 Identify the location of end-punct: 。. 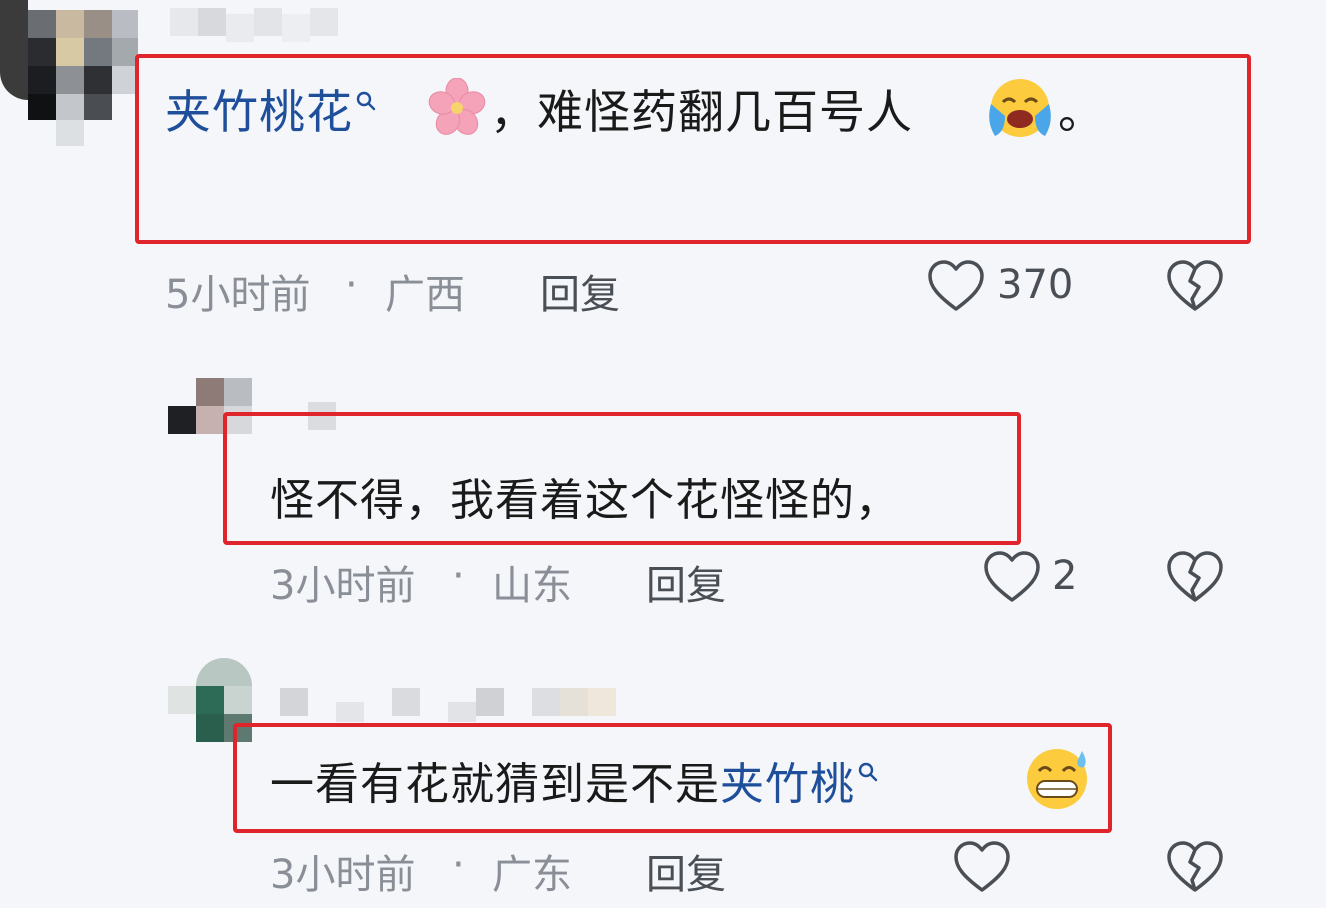
(1081, 112).